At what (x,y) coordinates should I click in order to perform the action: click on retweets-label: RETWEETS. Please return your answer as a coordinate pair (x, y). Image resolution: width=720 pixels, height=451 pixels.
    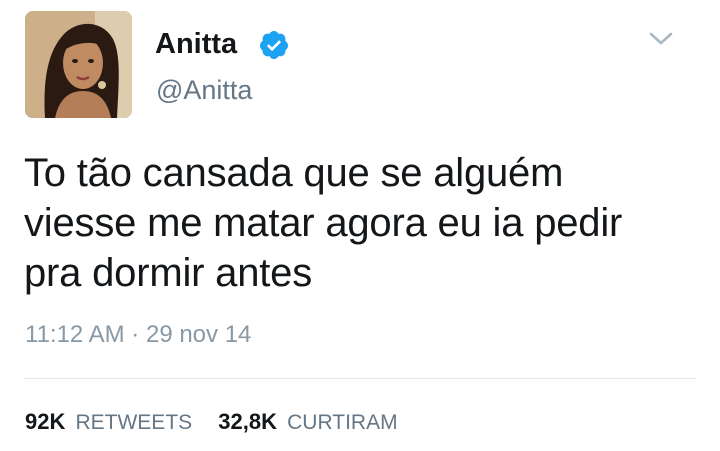
    Looking at the image, I should click on (134, 422).